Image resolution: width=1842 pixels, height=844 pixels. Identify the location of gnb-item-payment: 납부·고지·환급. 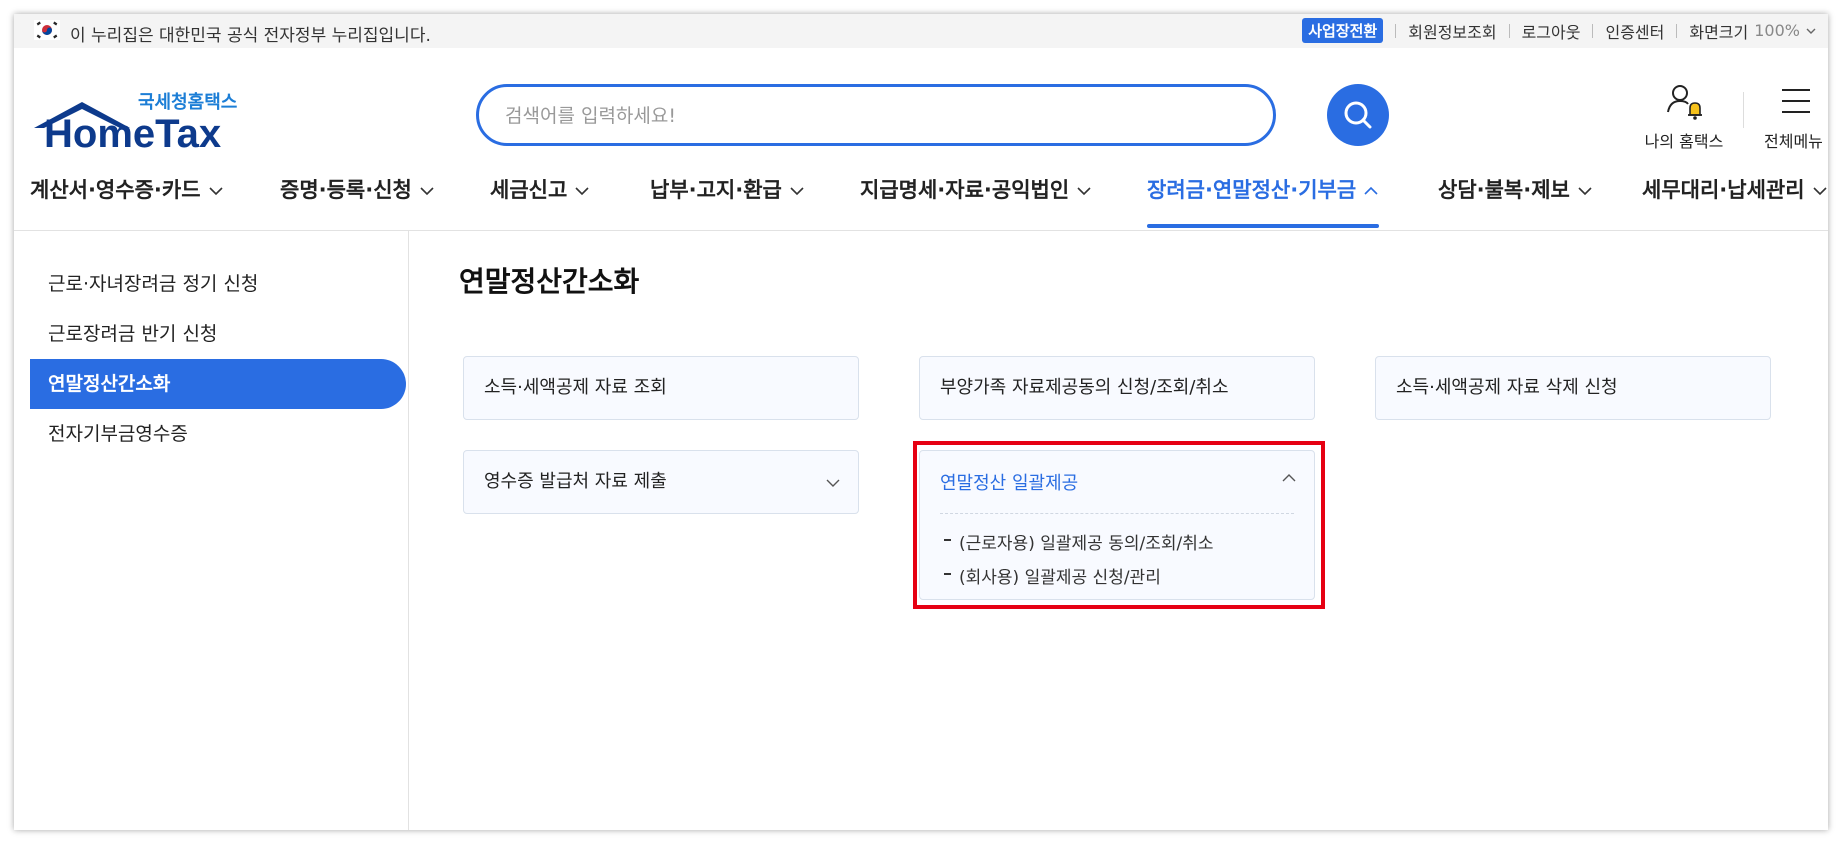
(727, 202).